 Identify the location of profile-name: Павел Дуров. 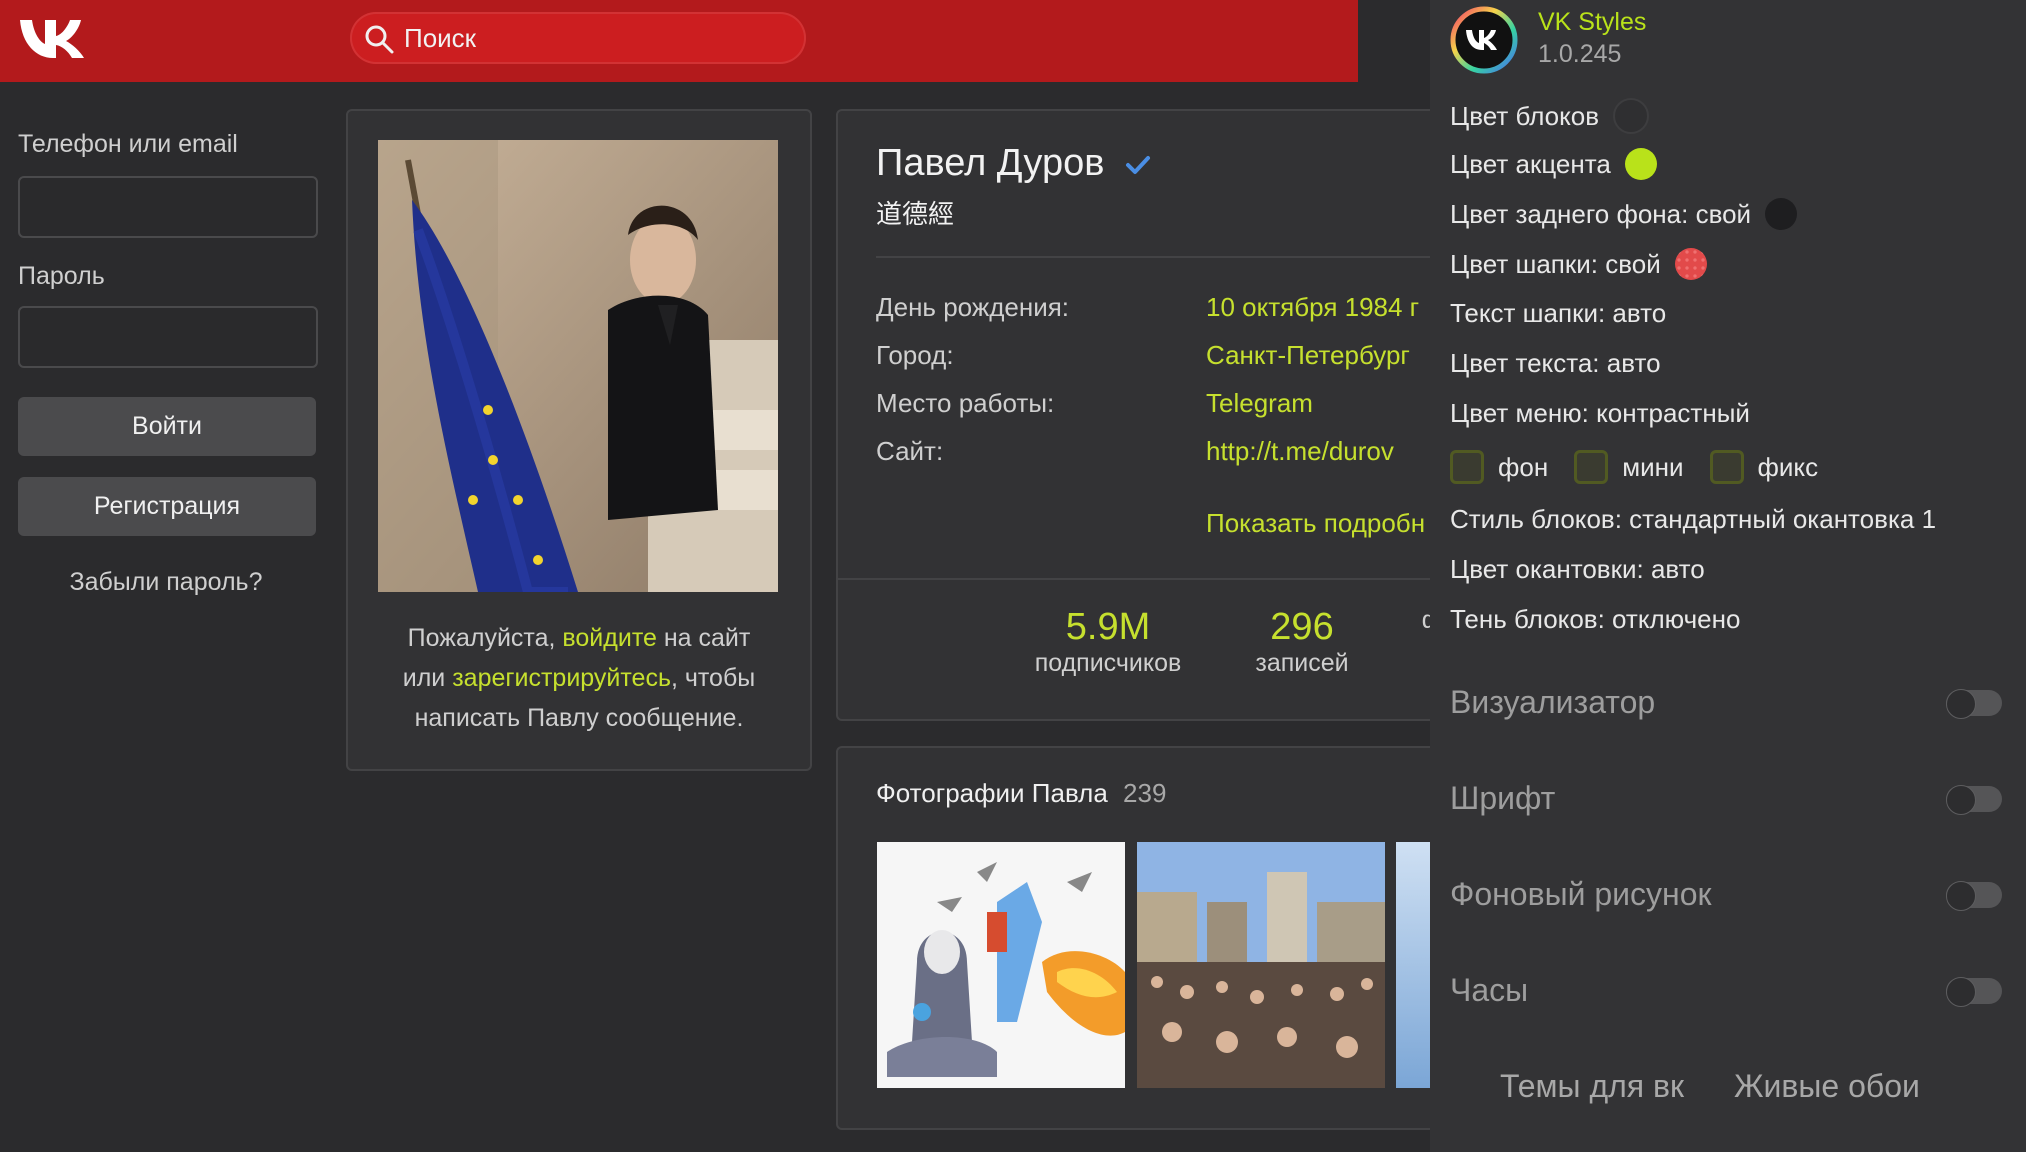
(1013, 163).